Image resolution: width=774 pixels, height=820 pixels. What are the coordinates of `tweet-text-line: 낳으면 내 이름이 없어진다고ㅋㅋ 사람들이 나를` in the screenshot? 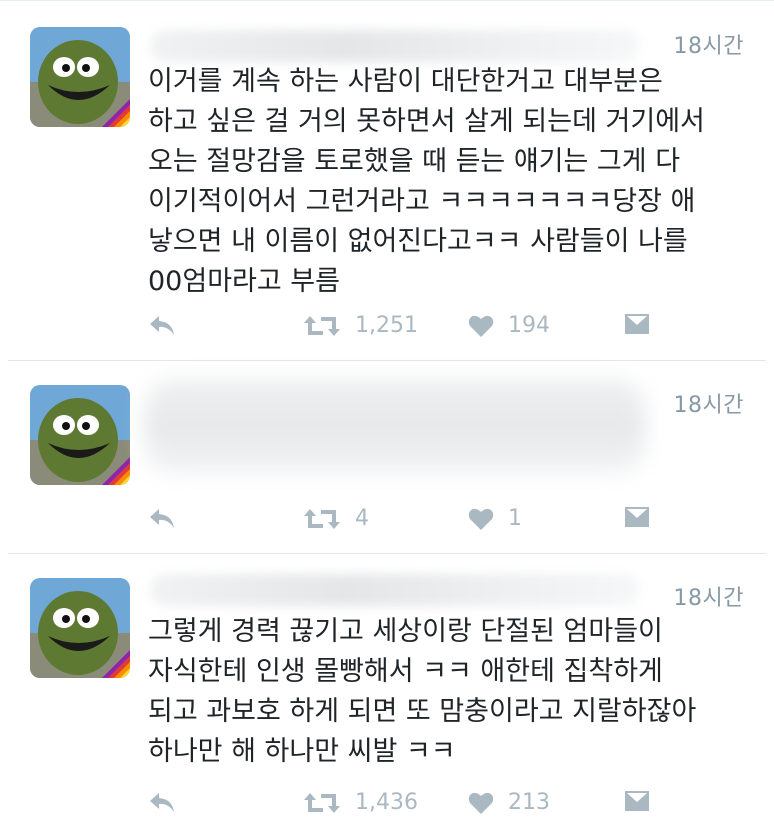 It's located at (418, 241).